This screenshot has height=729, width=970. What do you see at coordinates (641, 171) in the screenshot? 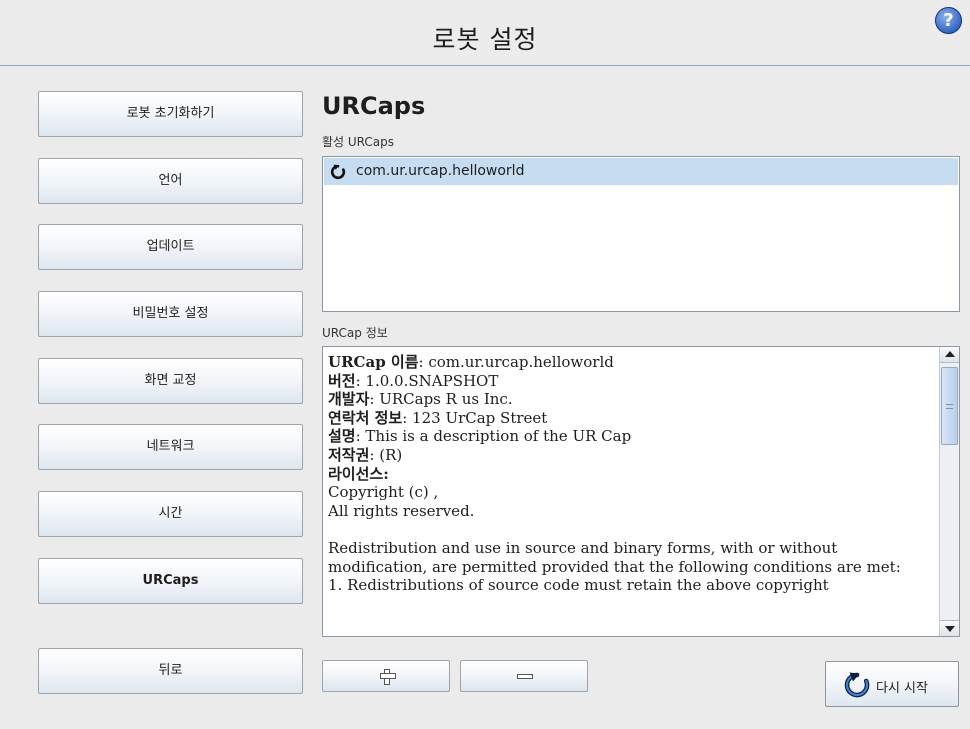
I see `list-item: com.ur.urcap.helloworld` at bounding box center [641, 171].